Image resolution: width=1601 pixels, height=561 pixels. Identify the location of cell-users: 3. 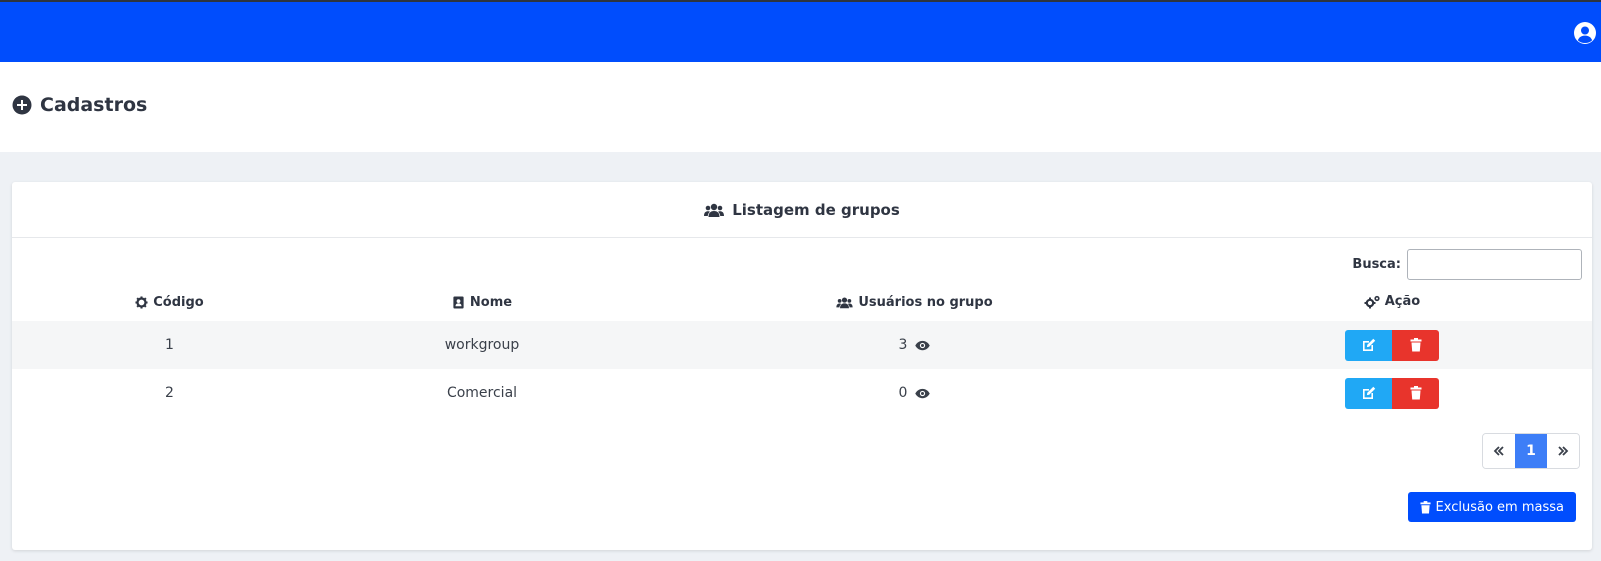
(914, 345).